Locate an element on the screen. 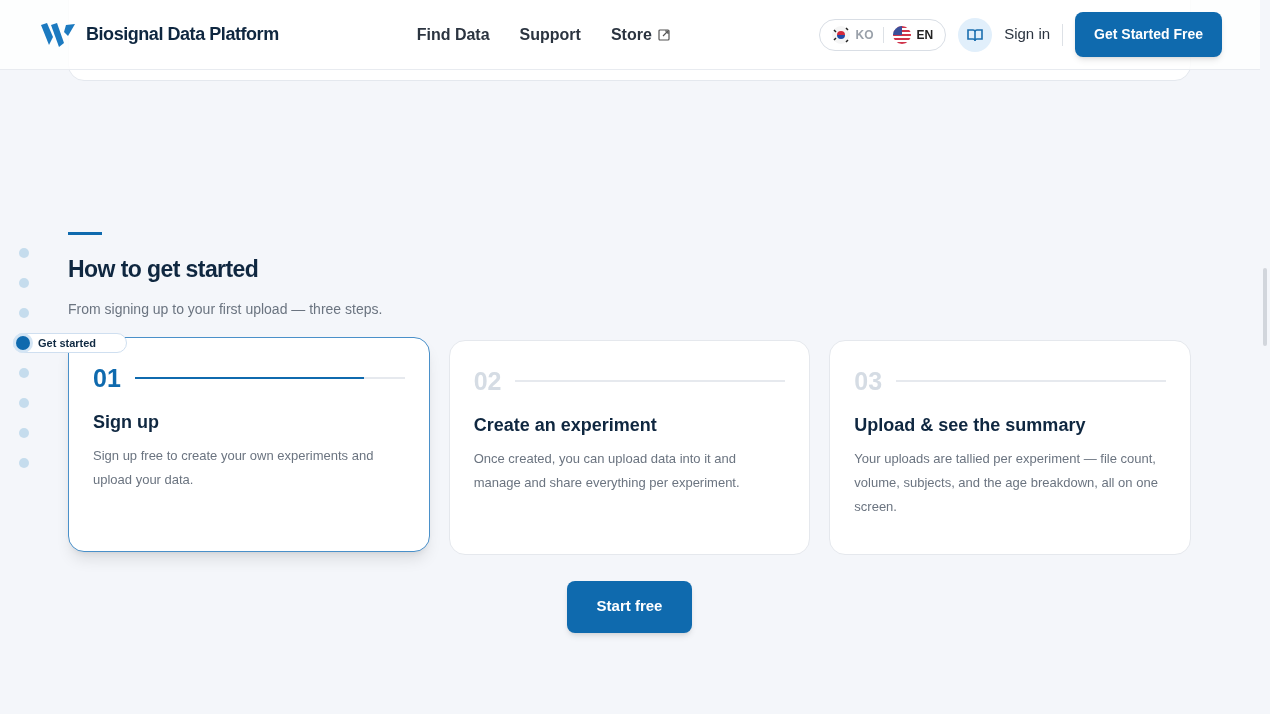 The image size is (1270, 714). sign-in-link: Sign in is located at coordinates (1027, 34).